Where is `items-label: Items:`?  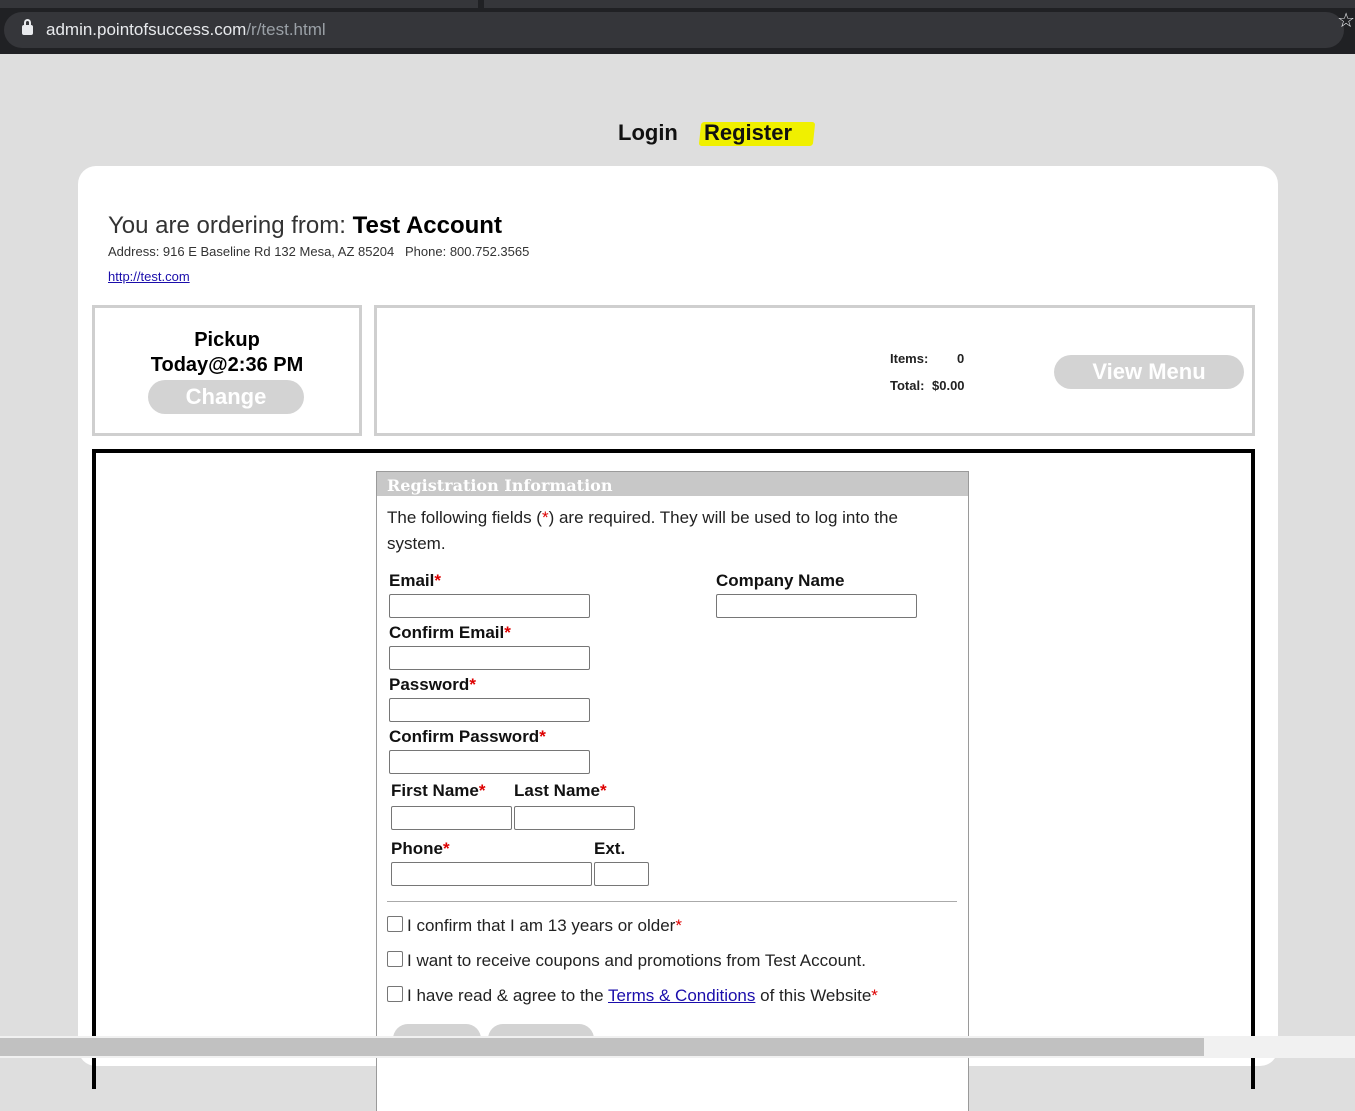
items-label: Items: is located at coordinates (909, 358).